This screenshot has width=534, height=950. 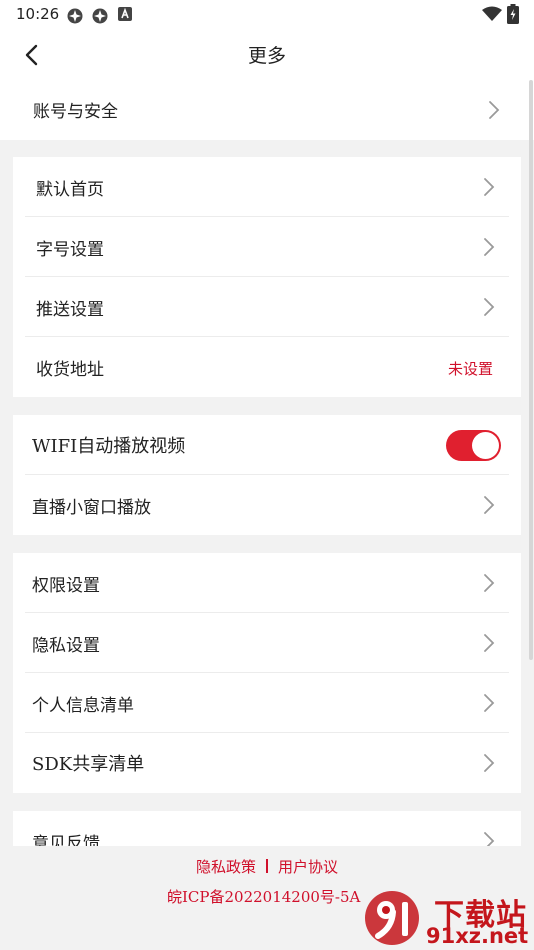 What do you see at coordinates (485, 445) in the screenshot?
I see `toggle-knob` at bounding box center [485, 445].